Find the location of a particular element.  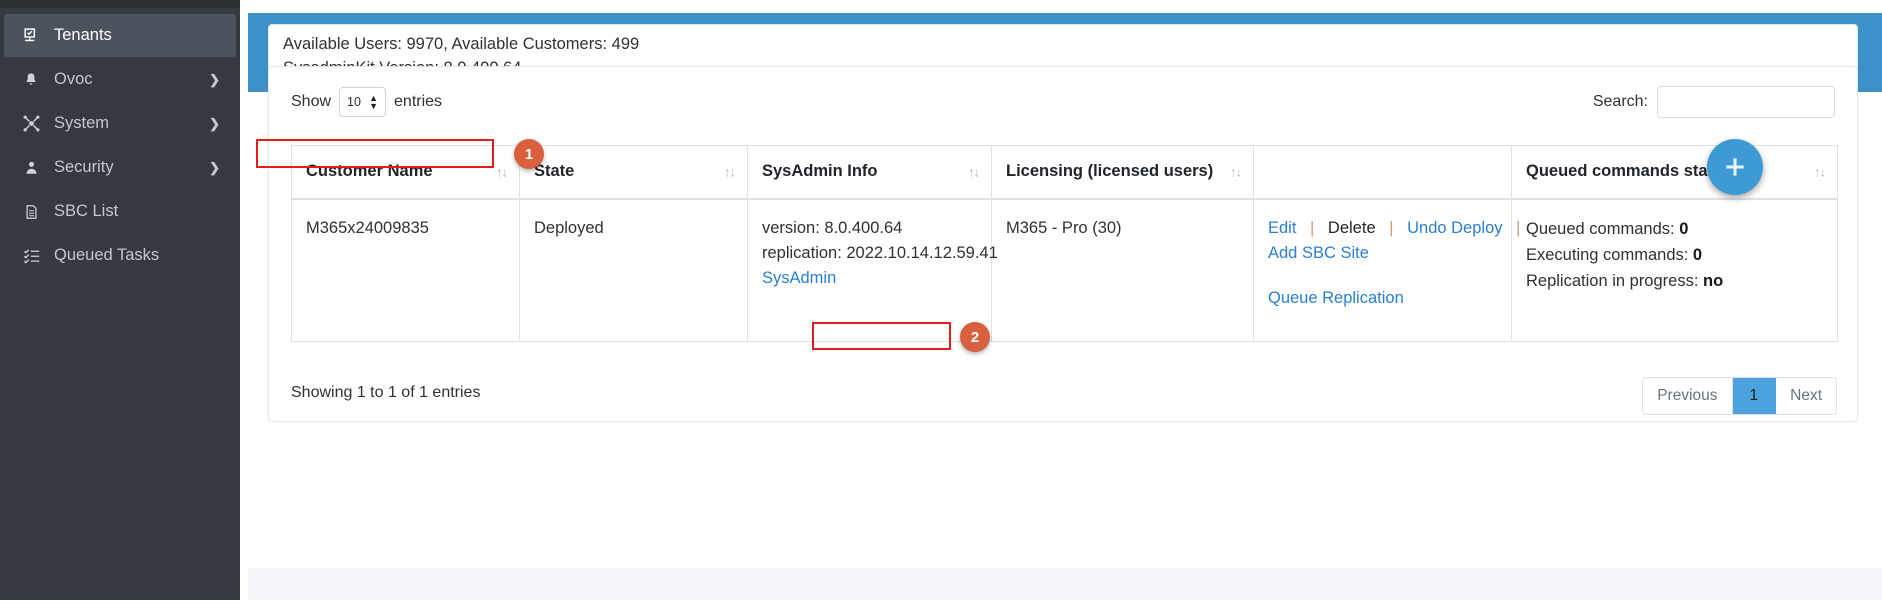

user-icon is located at coordinates (31, 168).